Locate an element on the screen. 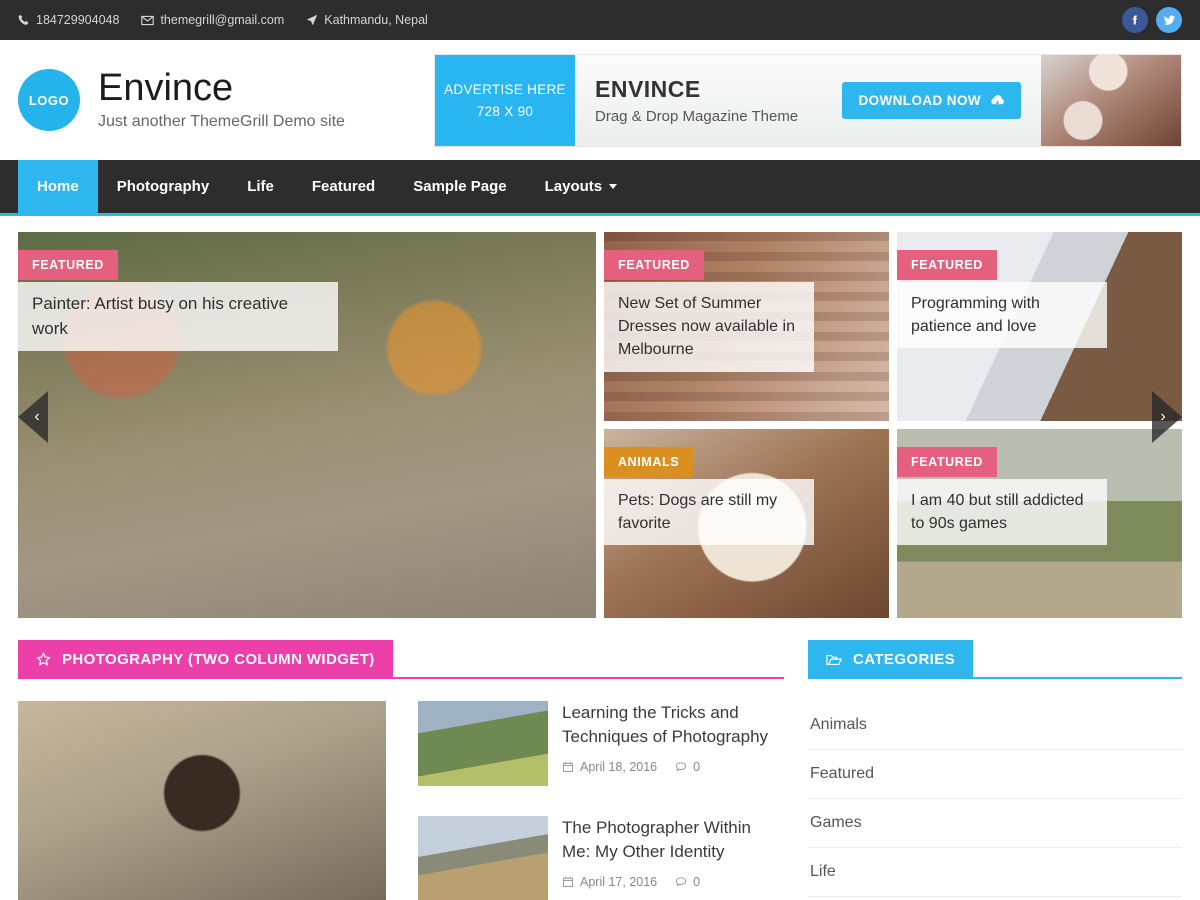 The image size is (1200, 900). slide-card-badge-pets: ANIMALS is located at coordinates (649, 462).